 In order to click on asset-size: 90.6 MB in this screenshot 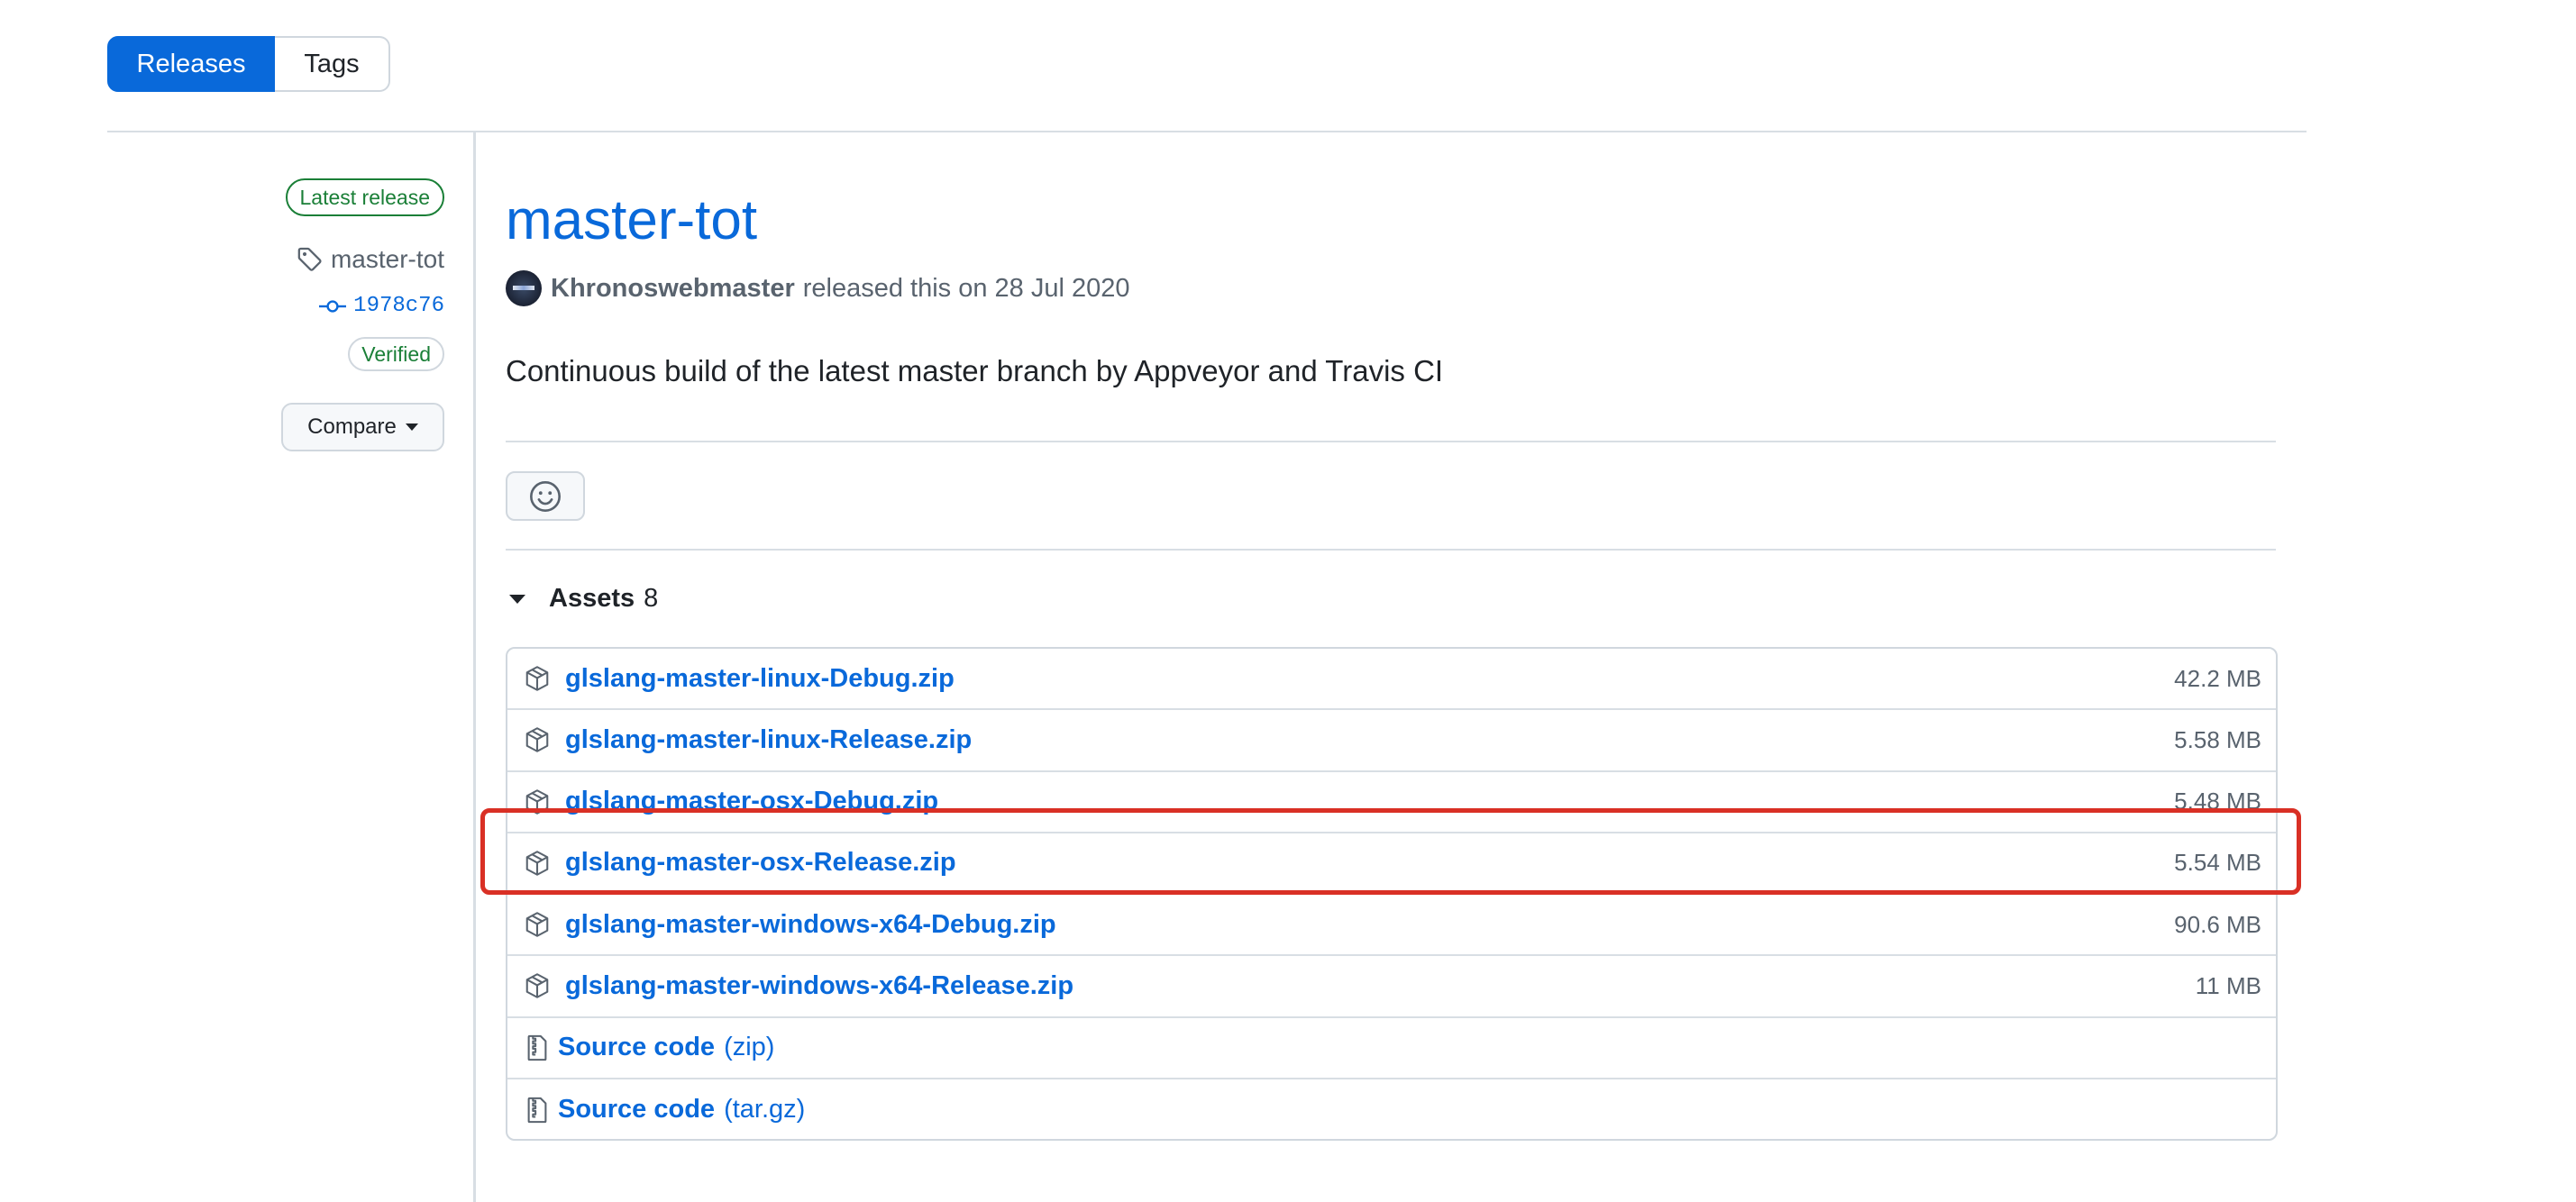, I will do `click(2217, 924)`.